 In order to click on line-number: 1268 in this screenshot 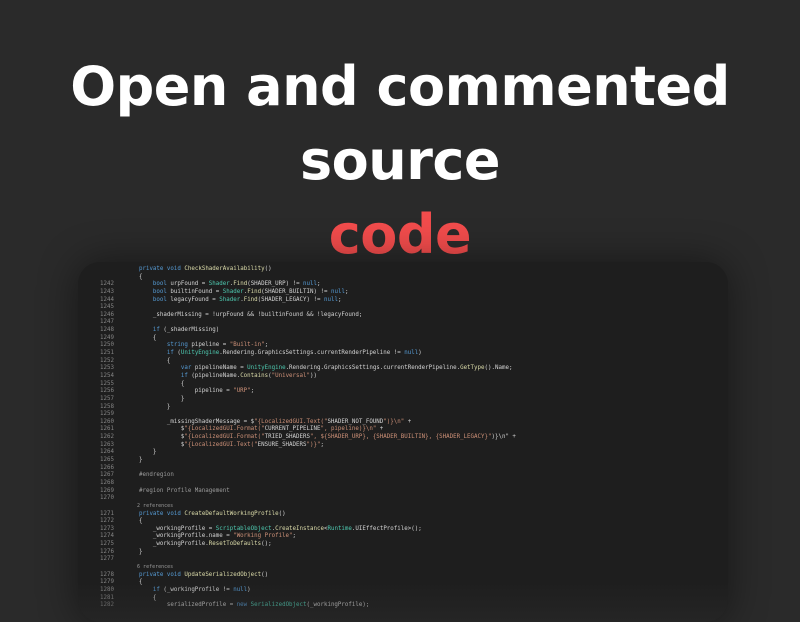, I will do `click(107, 482)`.